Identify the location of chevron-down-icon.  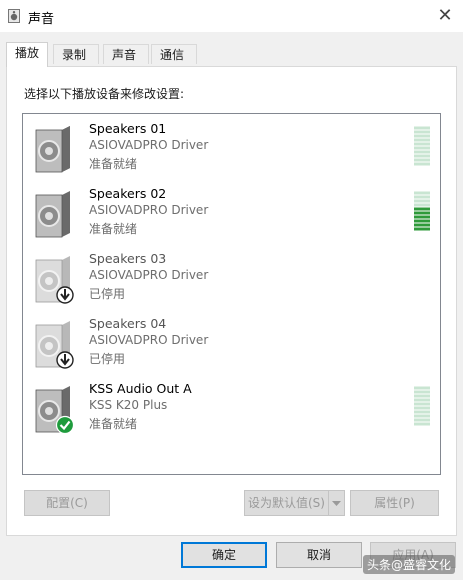
(336, 503).